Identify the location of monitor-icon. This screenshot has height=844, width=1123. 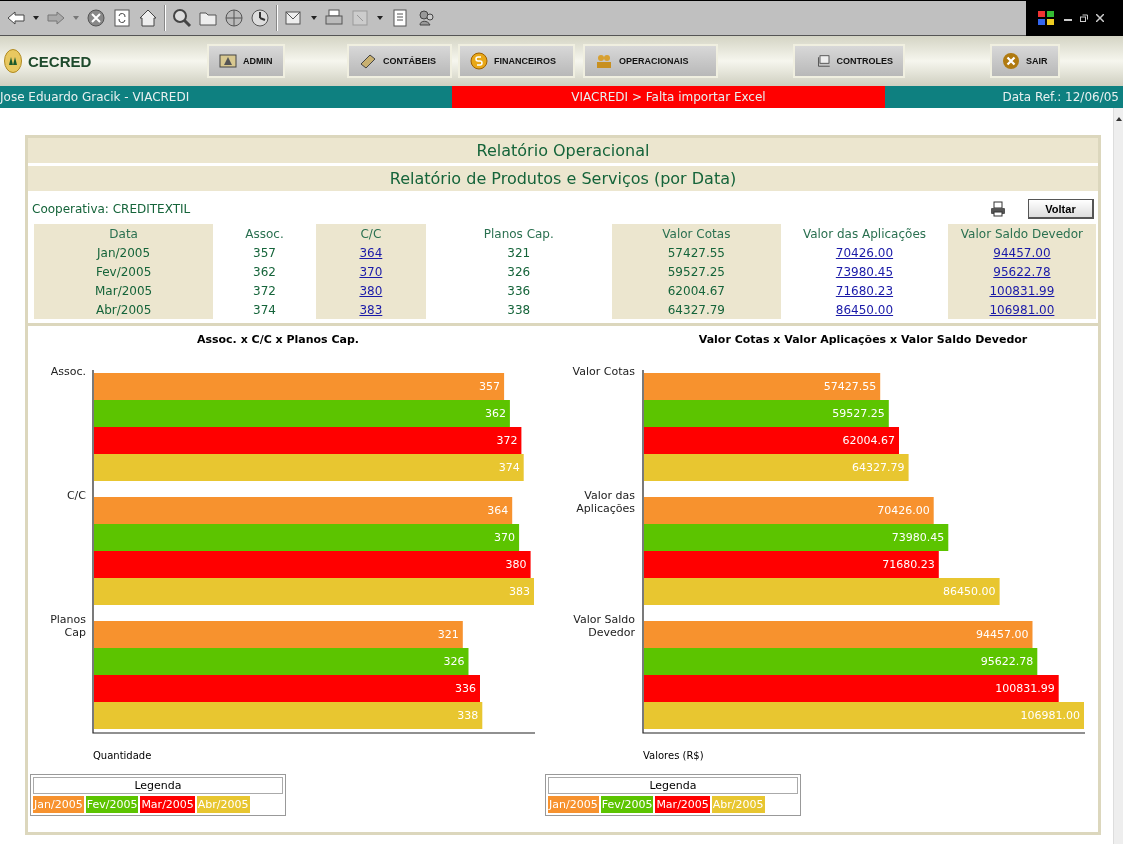
(824, 61).